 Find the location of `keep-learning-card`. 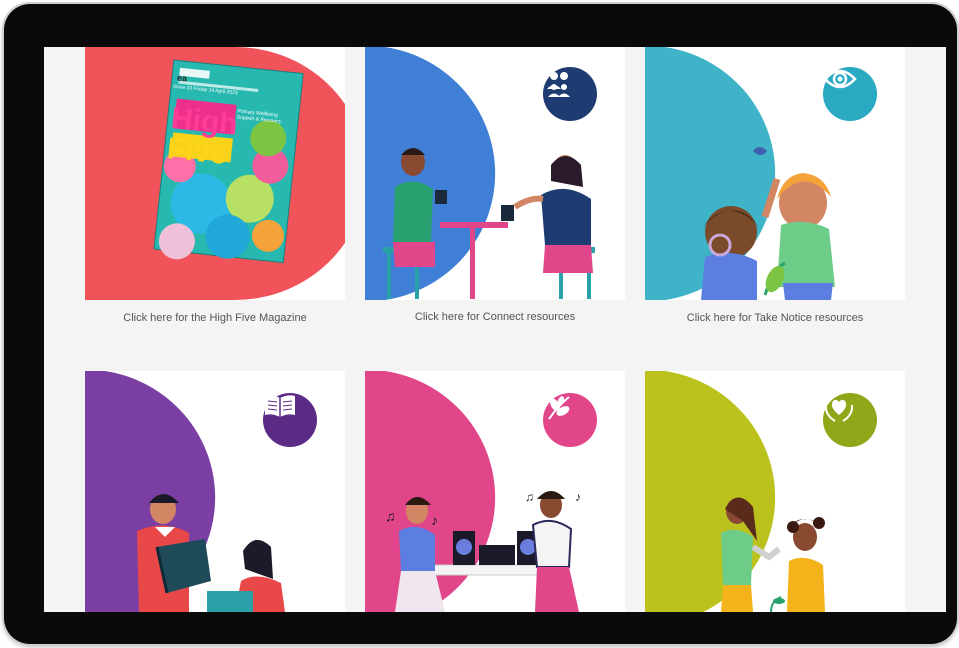

keep-learning-card is located at coordinates (215, 491).